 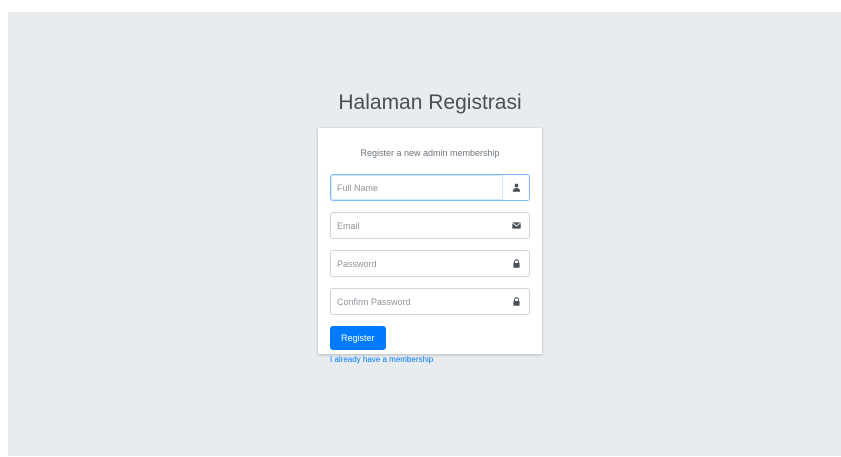 I want to click on confirm-password-addon, so click(x=516, y=301).